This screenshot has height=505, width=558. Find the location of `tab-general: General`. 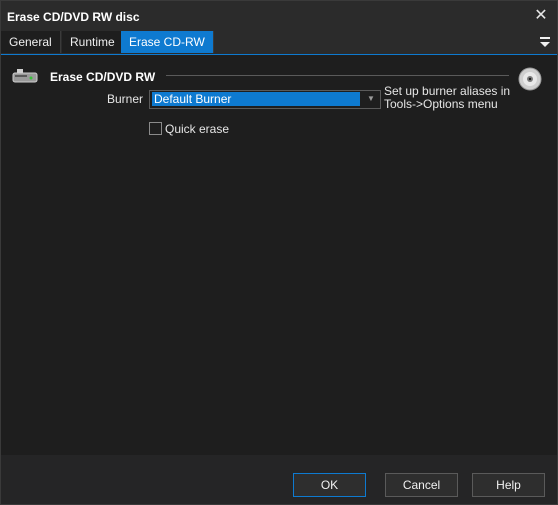

tab-general: General is located at coordinates (31, 42).